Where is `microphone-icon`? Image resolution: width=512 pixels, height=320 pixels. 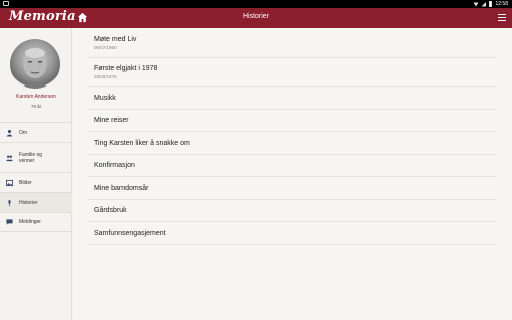 microphone-icon is located at coordinates (9, 202).